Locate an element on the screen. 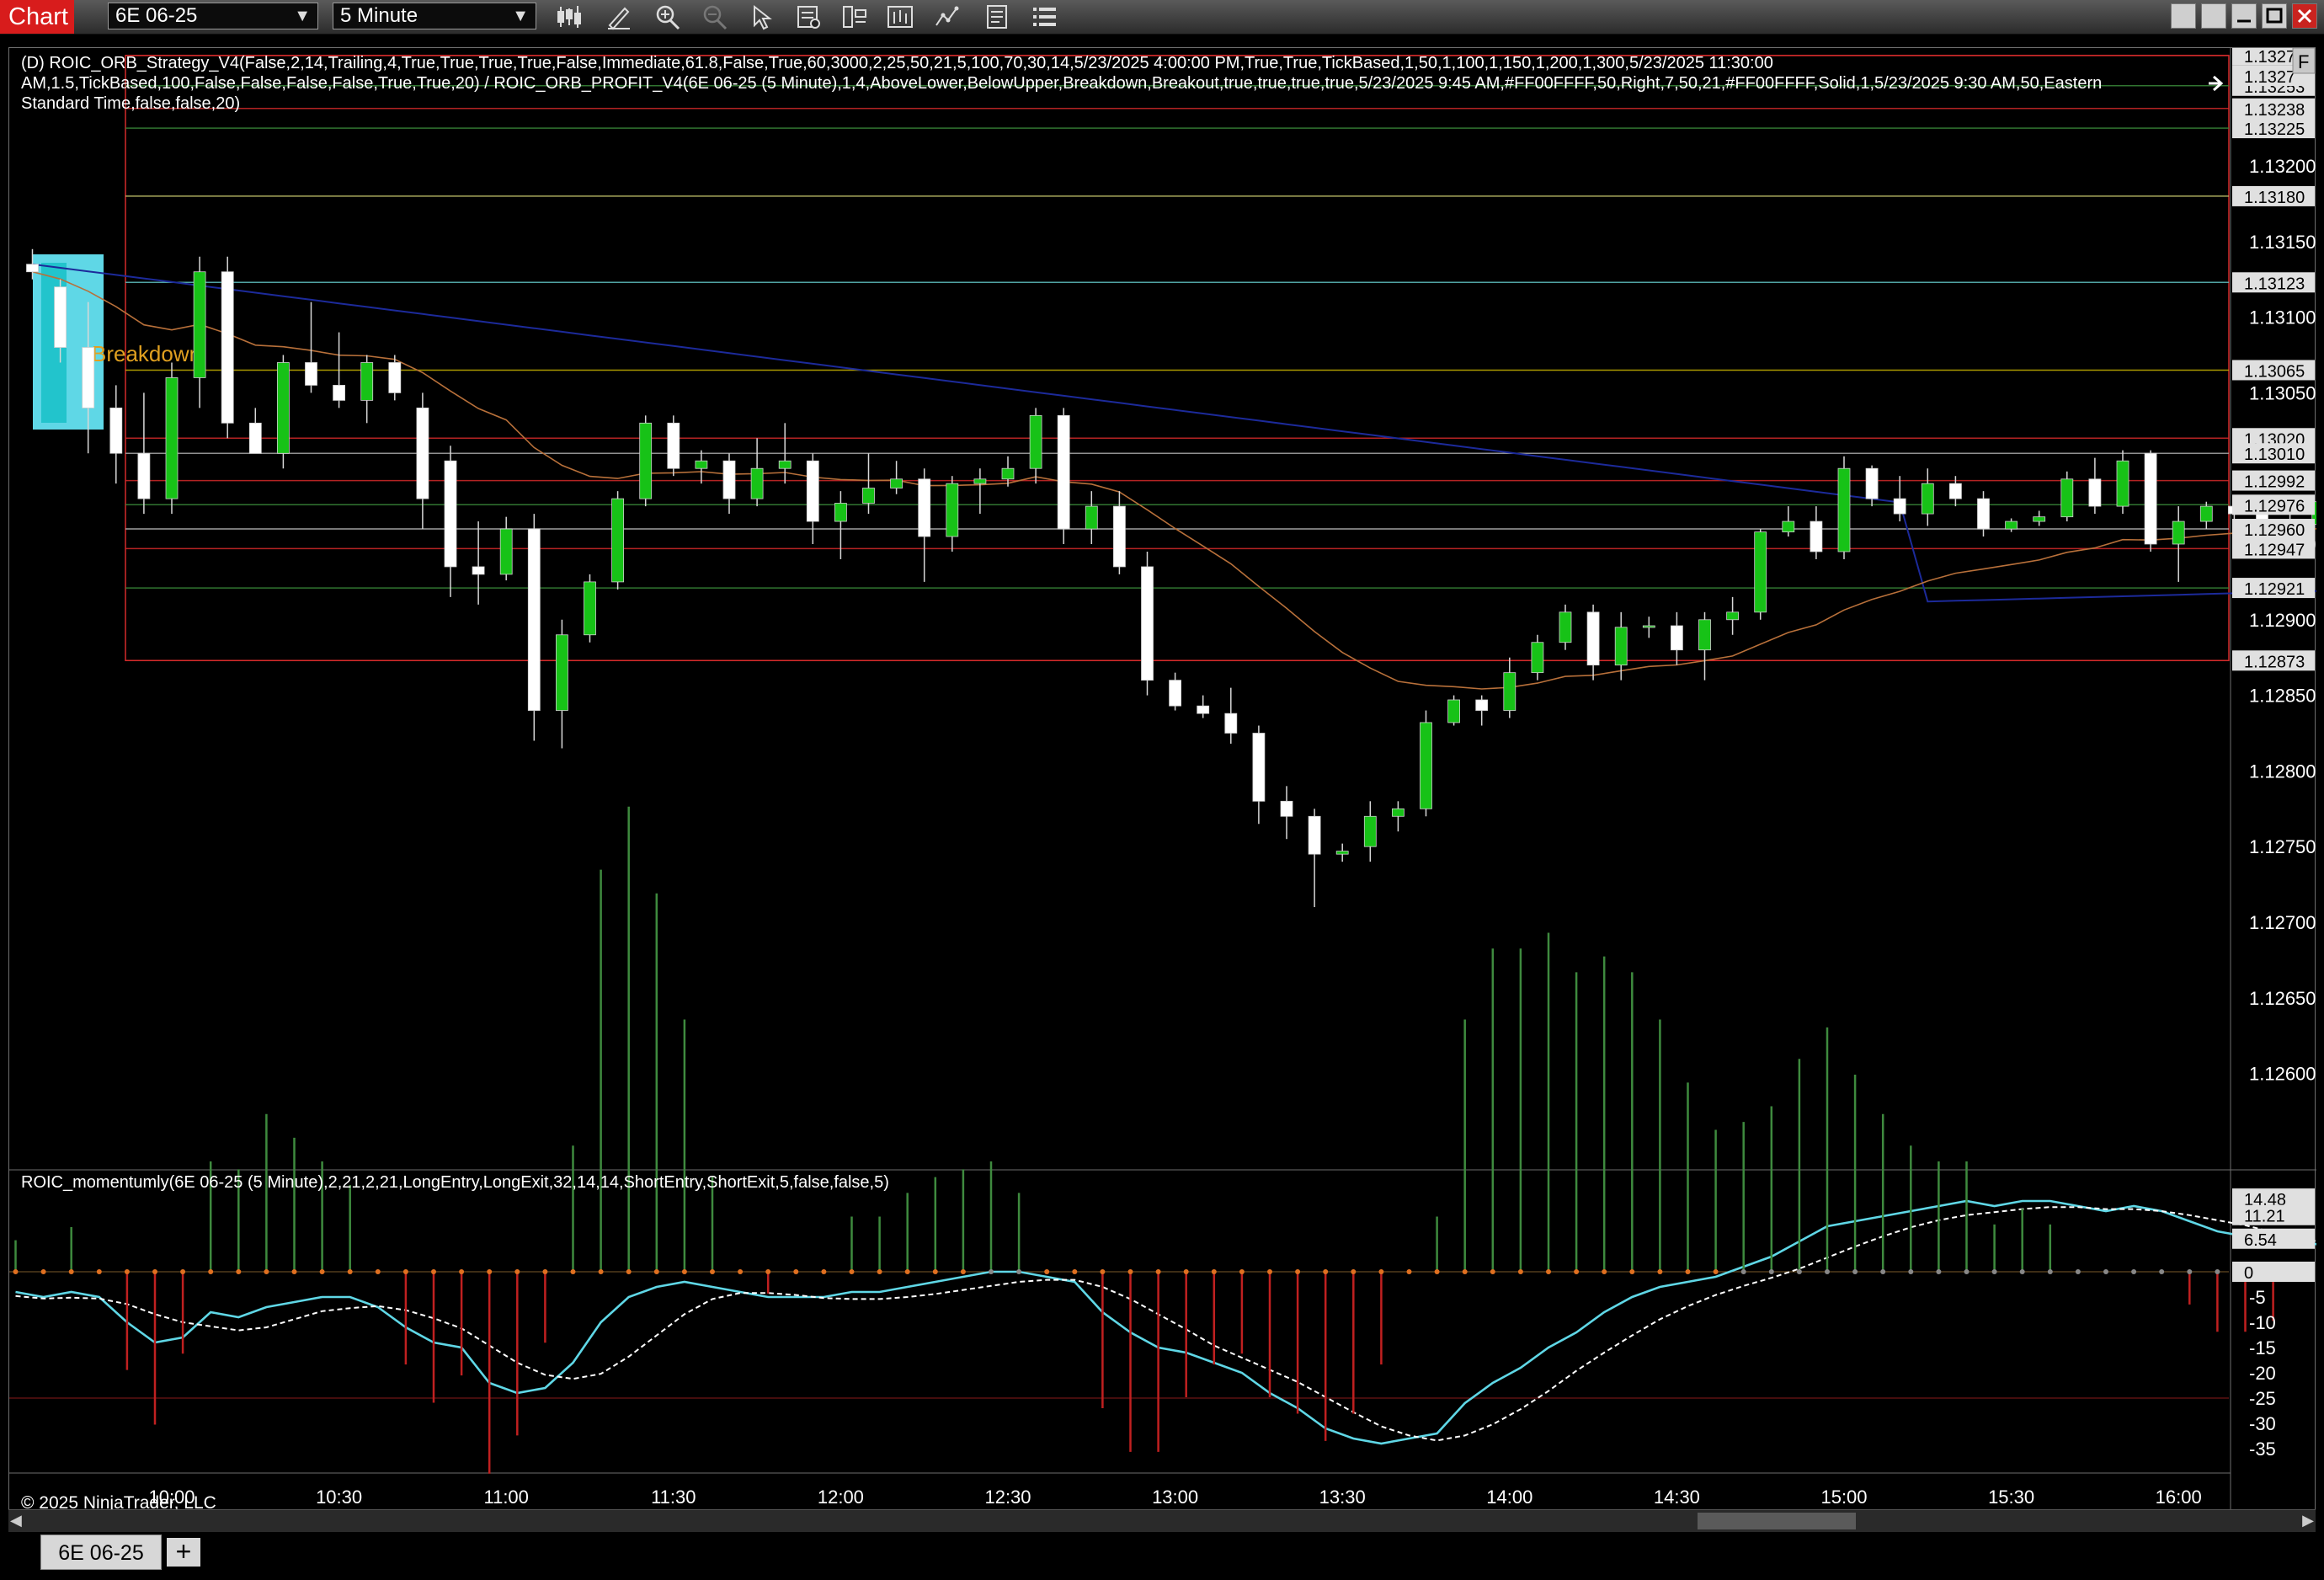 This screenshot has width=2324, height=1580. time-axis-tick: 14:30 is located at coordinates (1677, 1498).